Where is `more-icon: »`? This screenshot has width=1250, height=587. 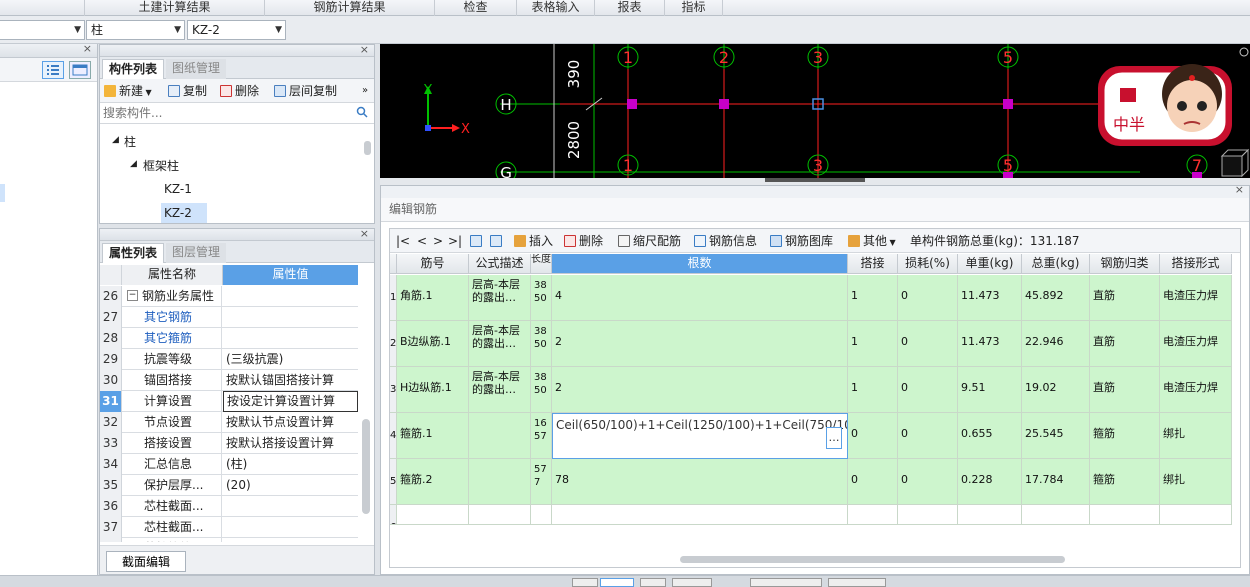
more-icon: » is located at coordinates (365, 91).